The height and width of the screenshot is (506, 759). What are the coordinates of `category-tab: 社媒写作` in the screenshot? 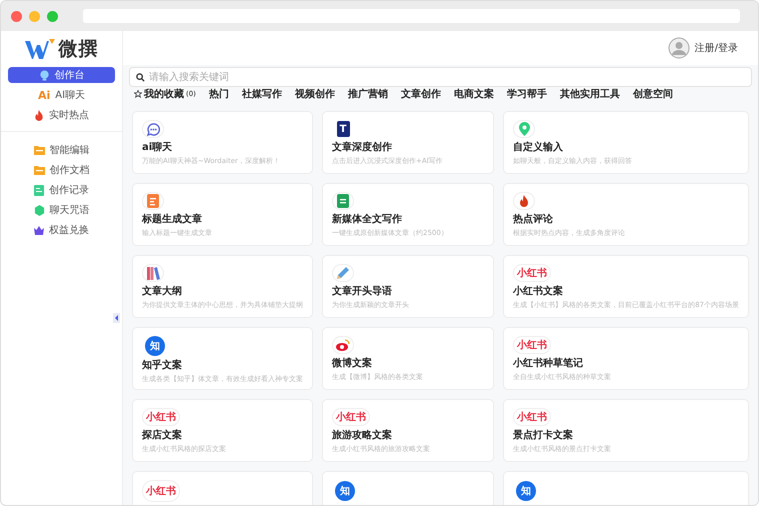 It's located at (262, 95).